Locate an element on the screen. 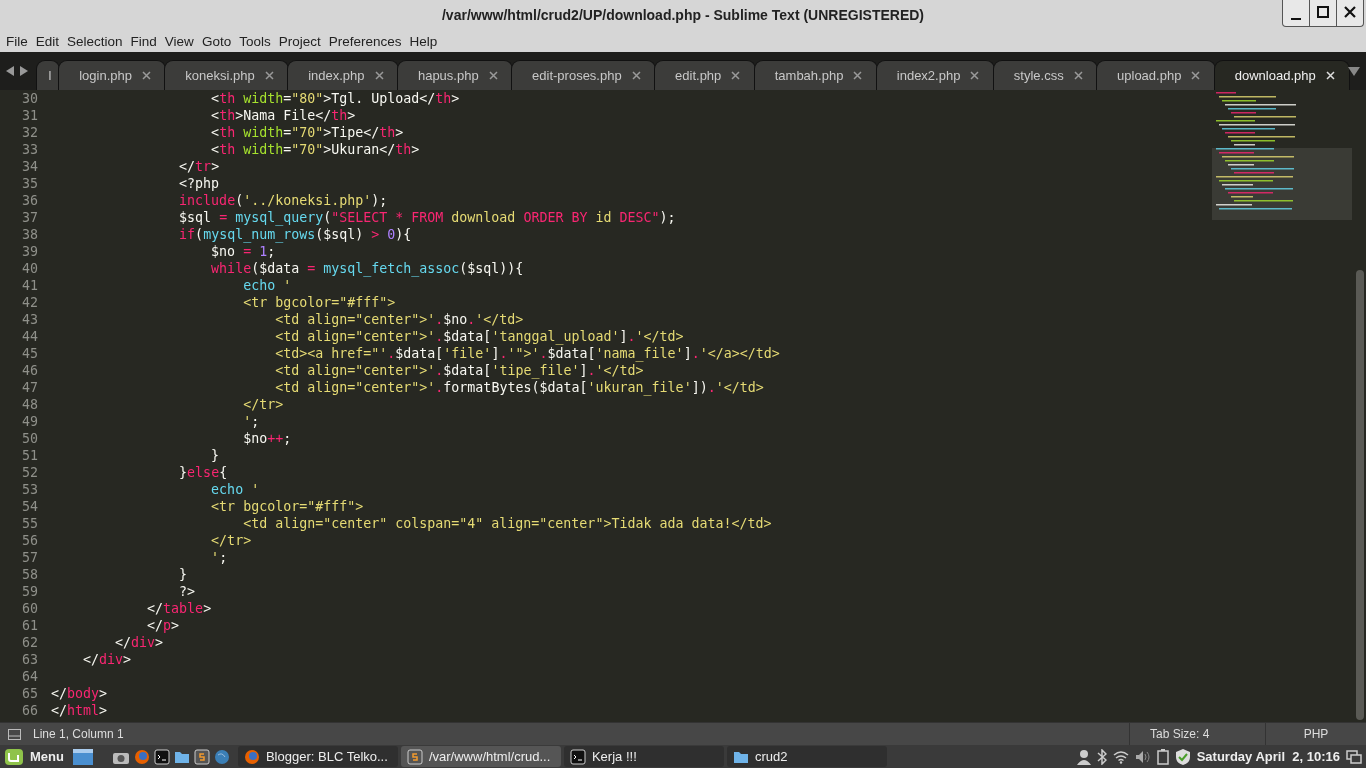 This screenshot has height=768, width=1366. panel-icon is located at coordinates (14, 734).